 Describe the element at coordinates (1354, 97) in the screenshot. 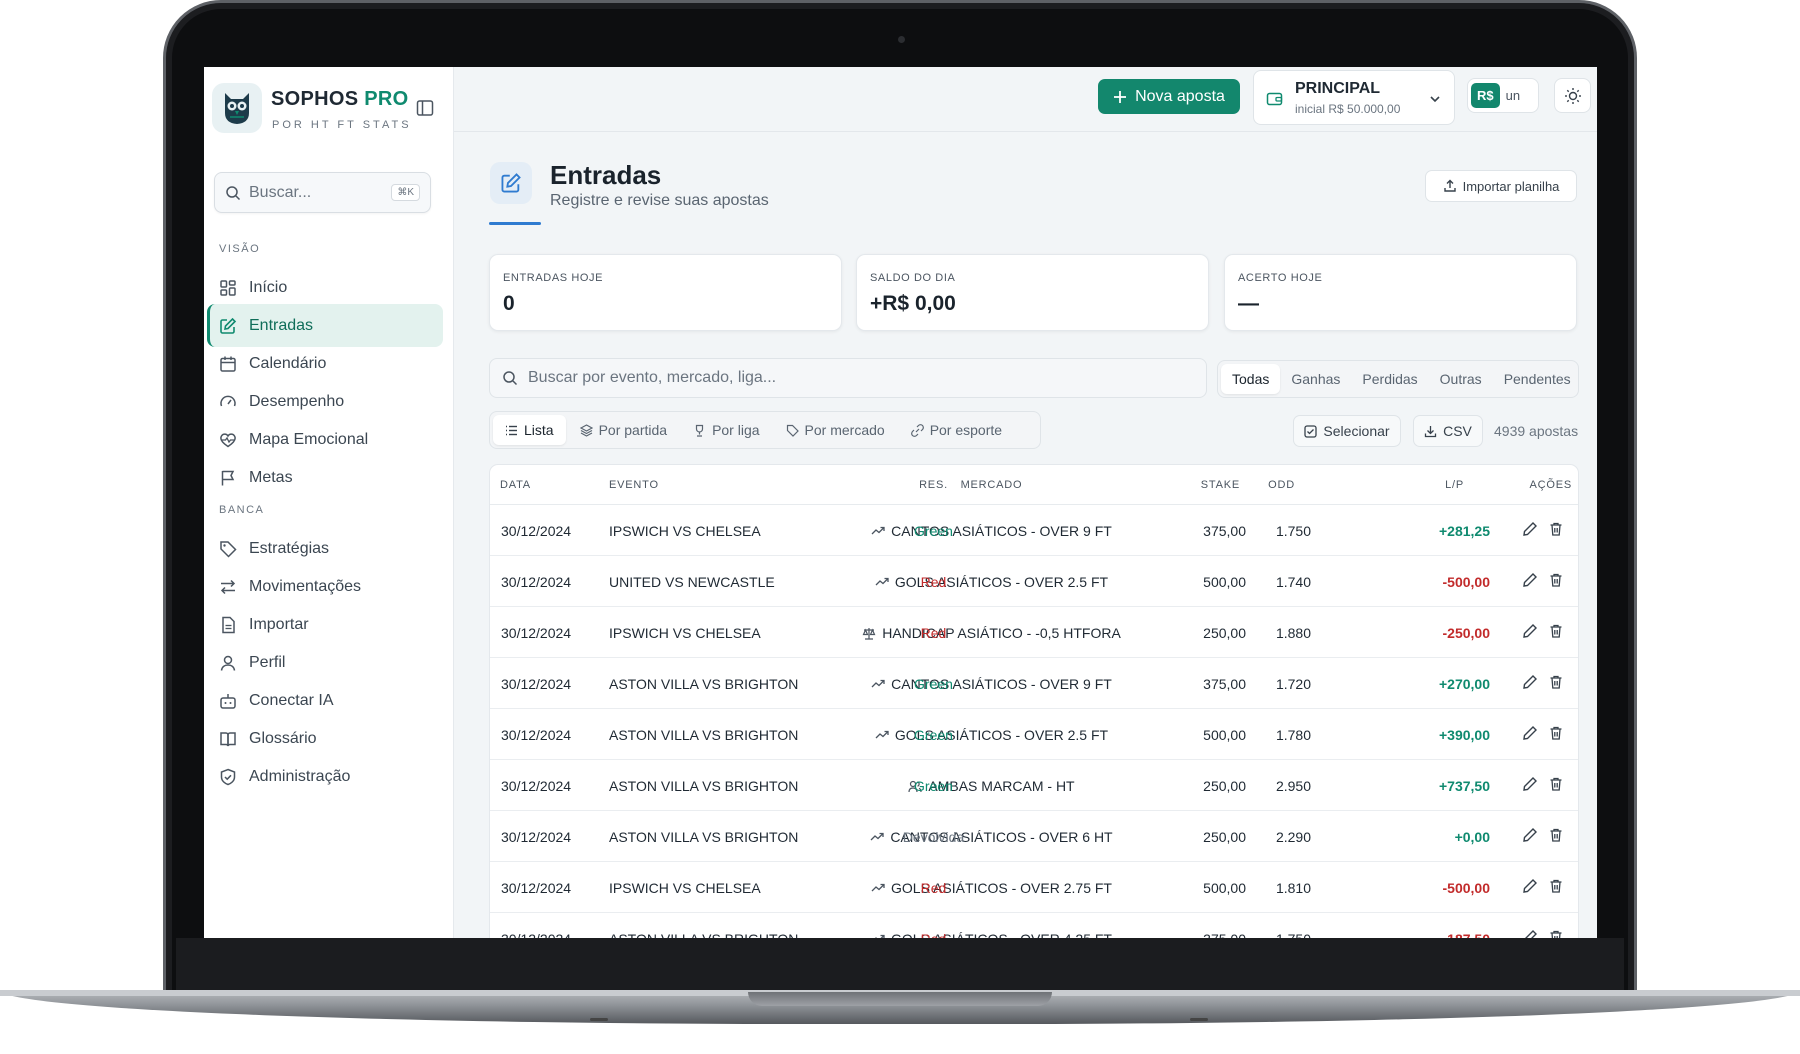

I see `bank-selector: PRINCIPAL inicial R$ 50.000,00` at that location.